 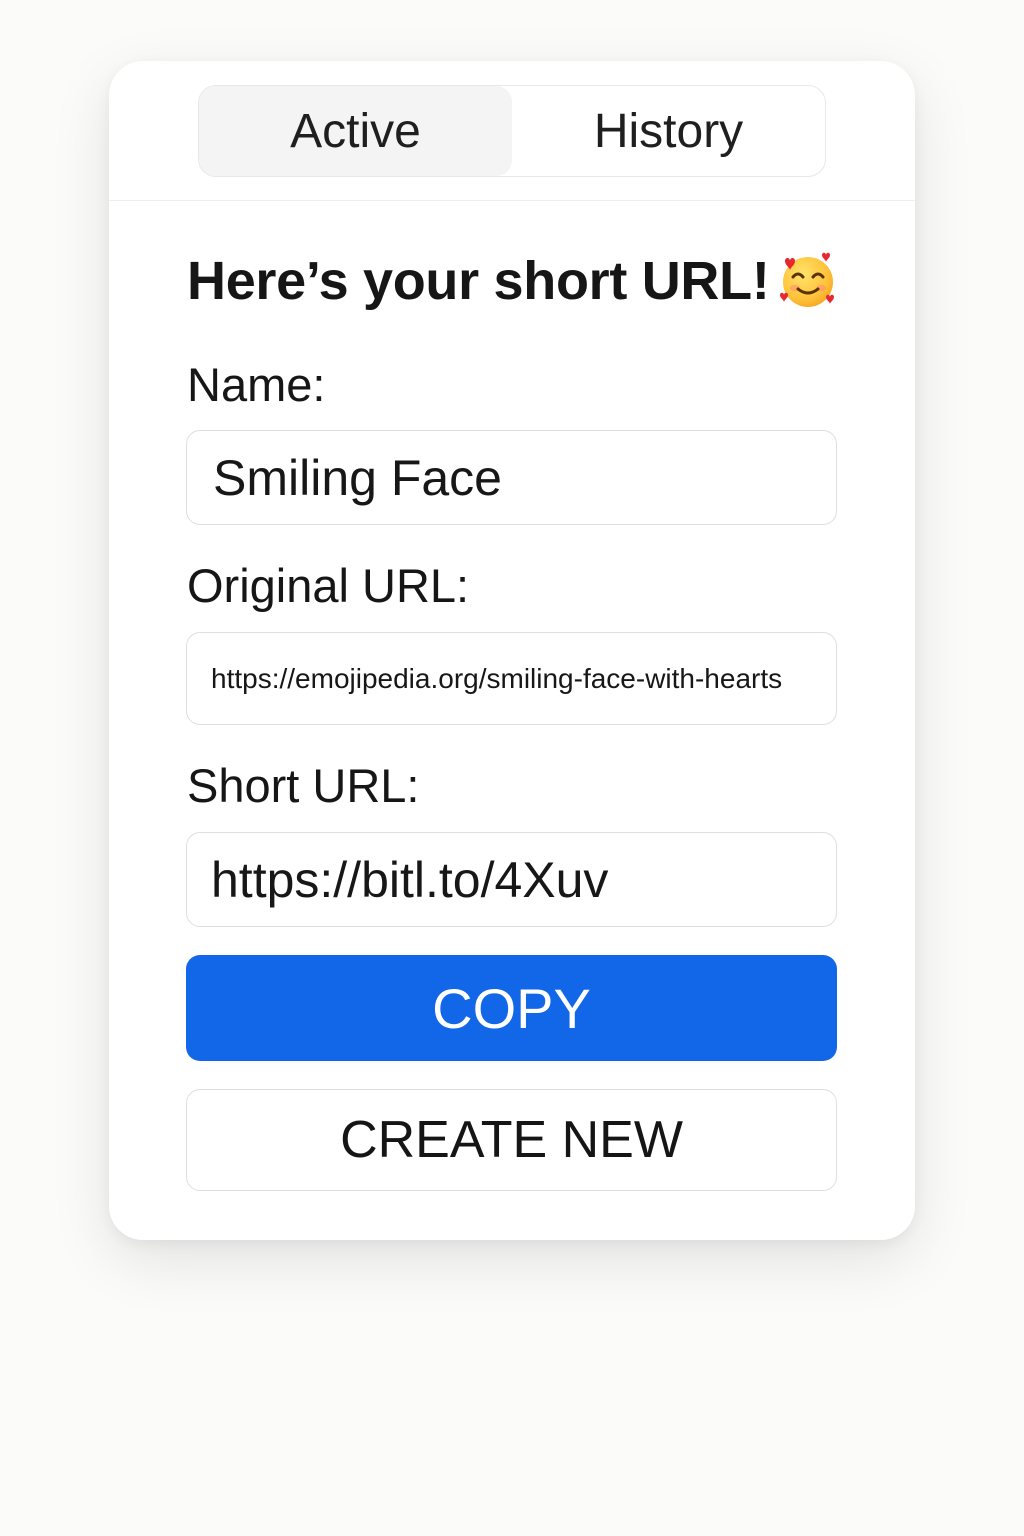 I want to click on name-value: Smiling Face, so click(x=357, y=477).